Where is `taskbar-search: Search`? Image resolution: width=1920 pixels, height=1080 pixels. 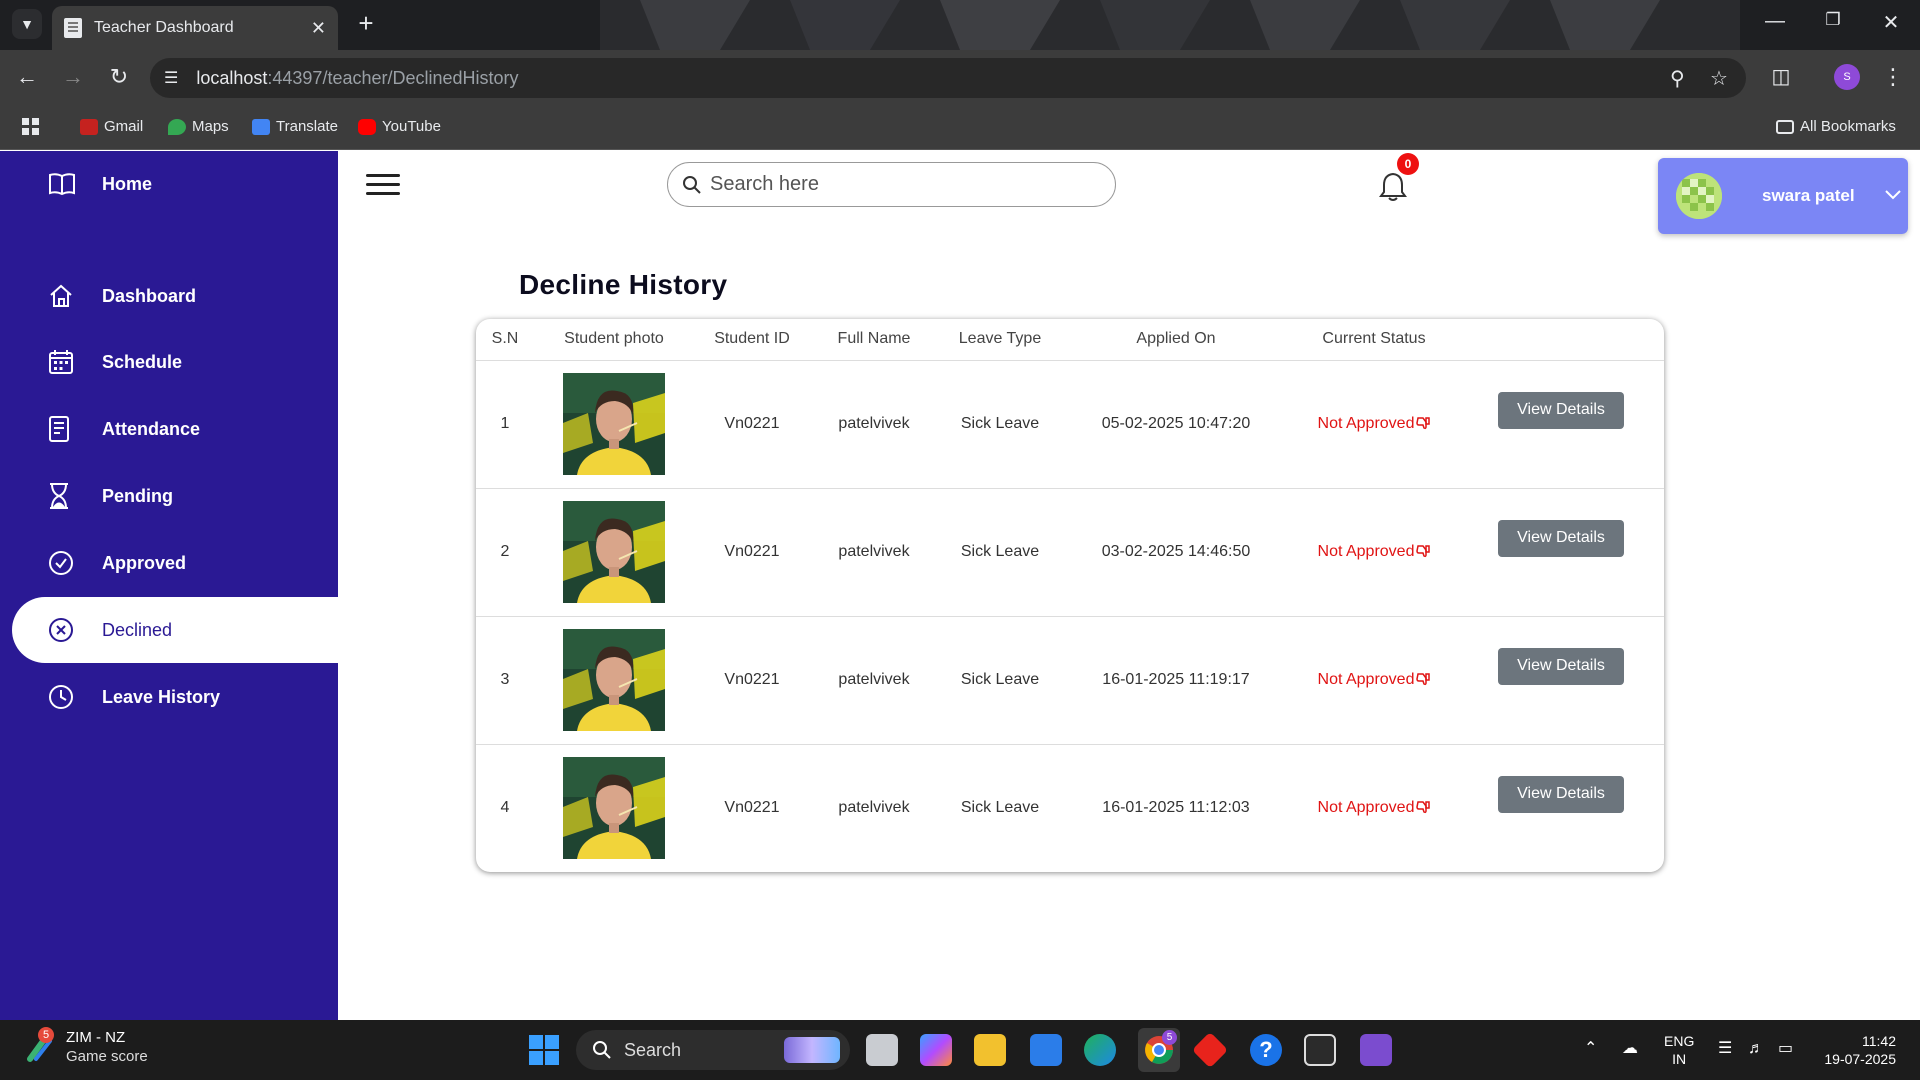
taskbar-search: Search is located at coordinates (713, 1050).